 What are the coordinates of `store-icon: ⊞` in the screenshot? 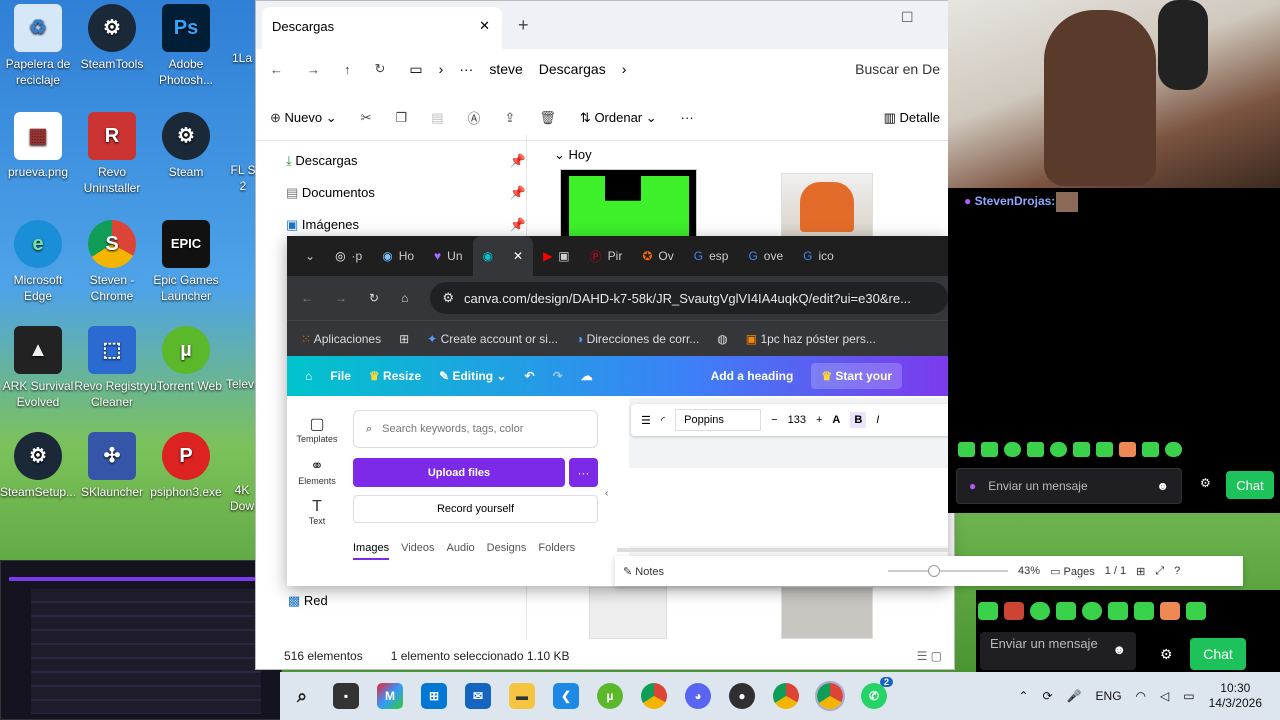 It's located at (434, 696).